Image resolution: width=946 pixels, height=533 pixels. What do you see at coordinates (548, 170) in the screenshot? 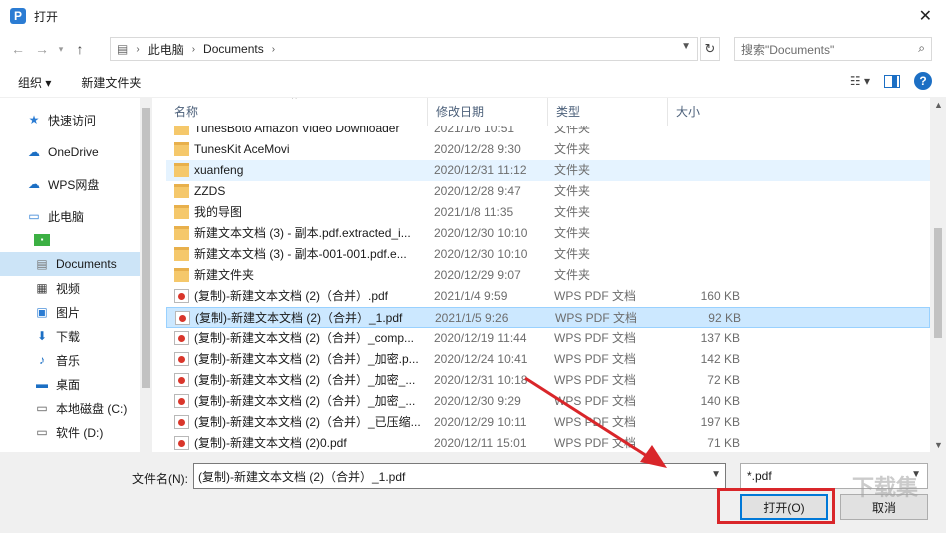
I see `folder-row: xuanfeng 2020/12/31 11:12 文件夹` at bounding box center [548, 170].